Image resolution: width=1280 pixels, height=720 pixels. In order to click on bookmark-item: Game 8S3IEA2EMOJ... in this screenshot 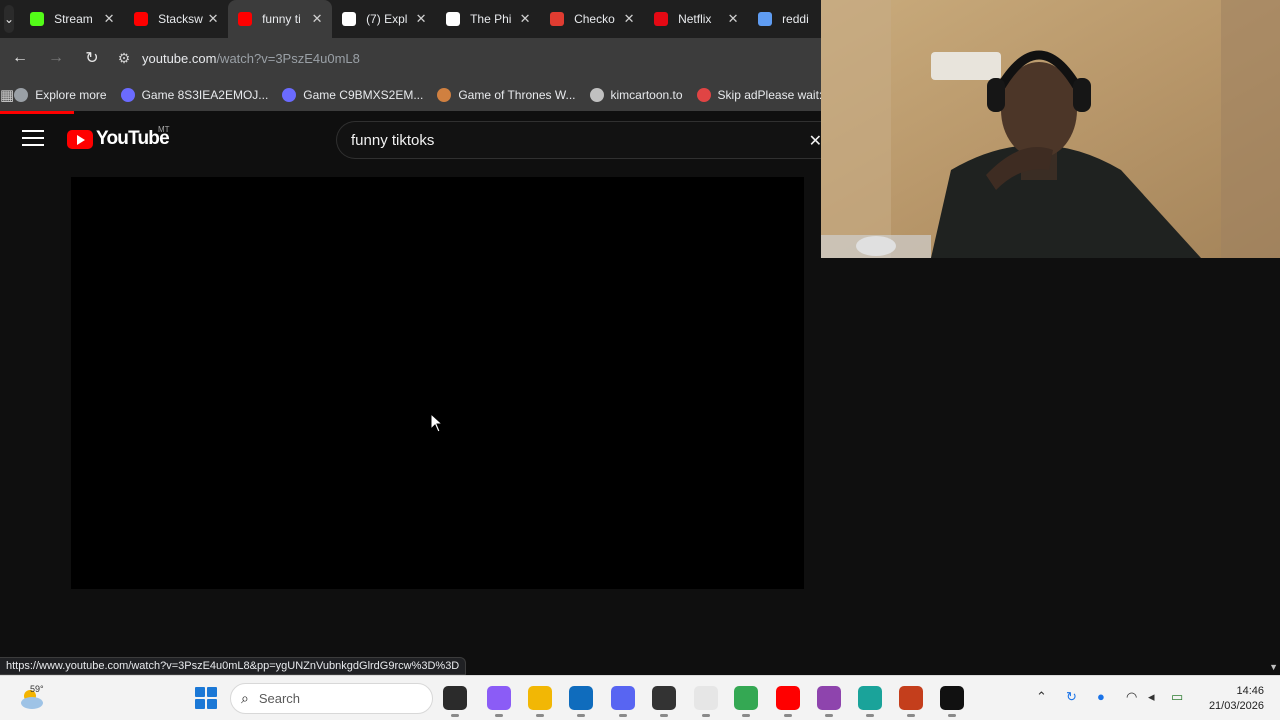, I will do `click(194, 94)`.